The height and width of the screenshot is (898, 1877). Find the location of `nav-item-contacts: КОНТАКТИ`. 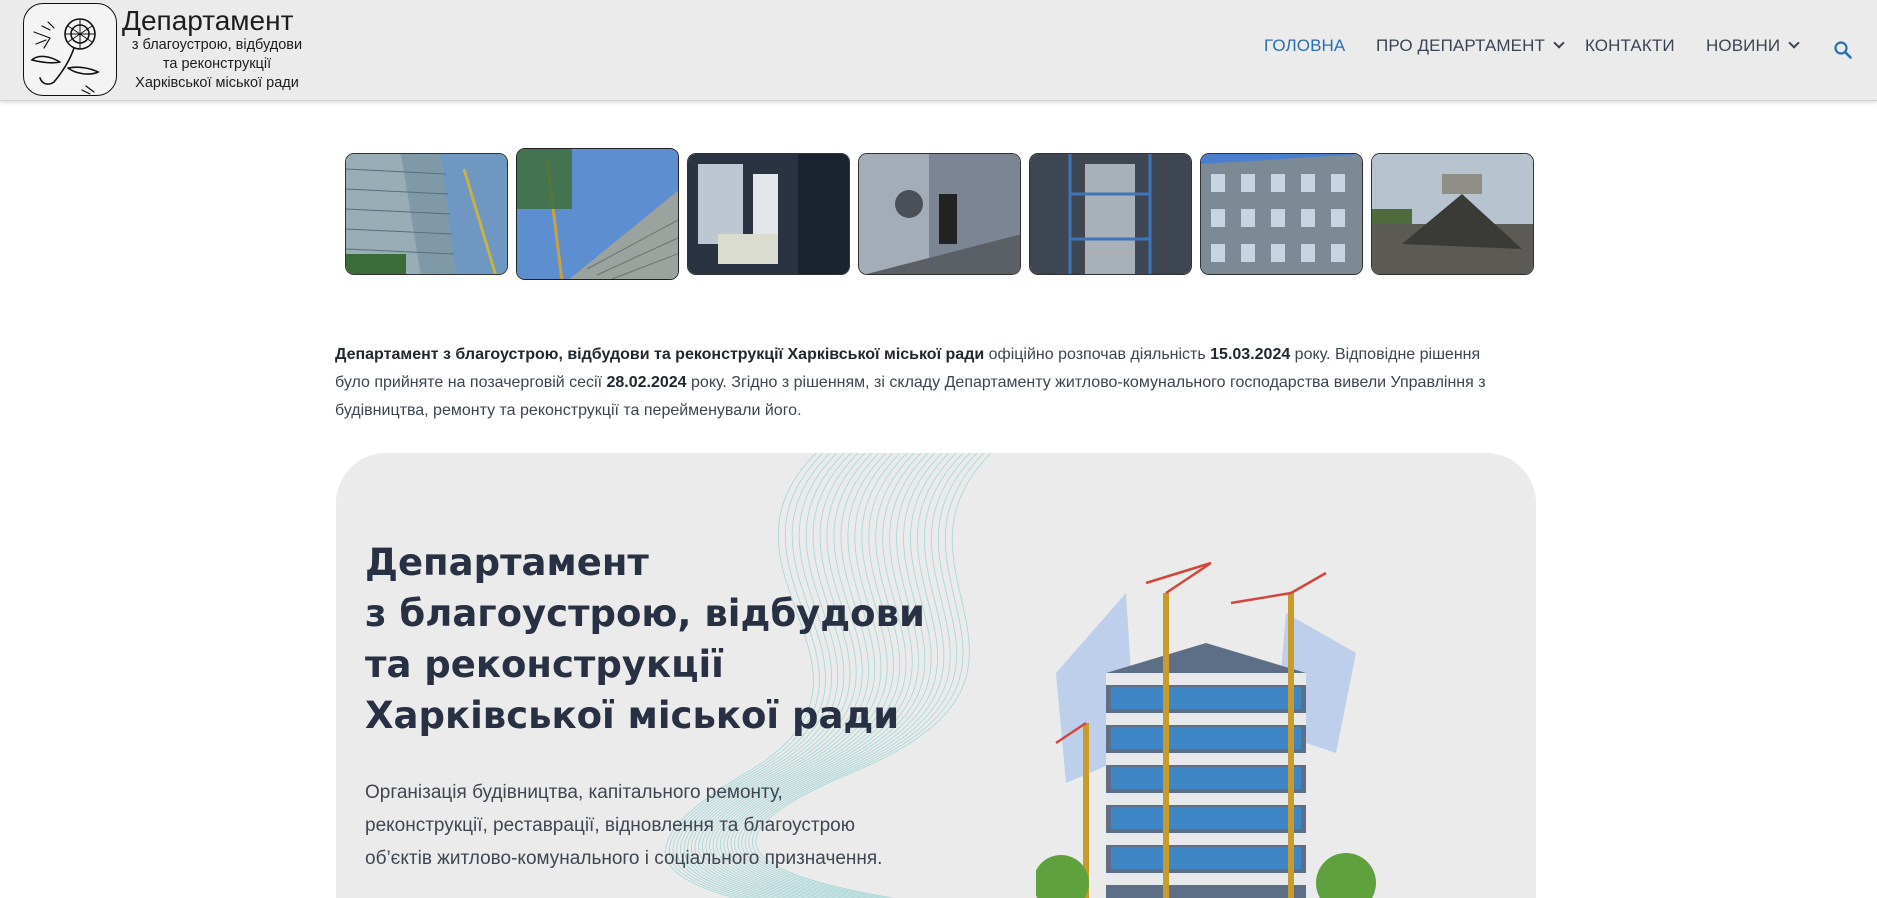

nav-item-contacts: КОНТАКТИ is located at coordinates (1630, 46).